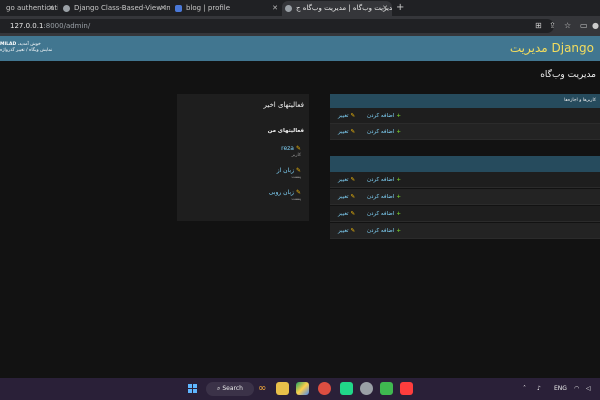  I want to click on copilot-icon: ∞, so click(264, 388).